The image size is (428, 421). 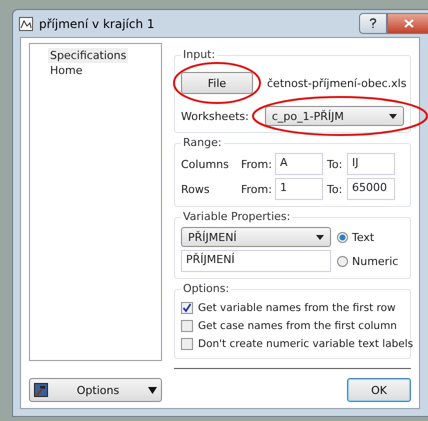 What do you see at coordinates (217, 83) in the screenshot?
I see `file-button: File` at bounding box center [217, 83].